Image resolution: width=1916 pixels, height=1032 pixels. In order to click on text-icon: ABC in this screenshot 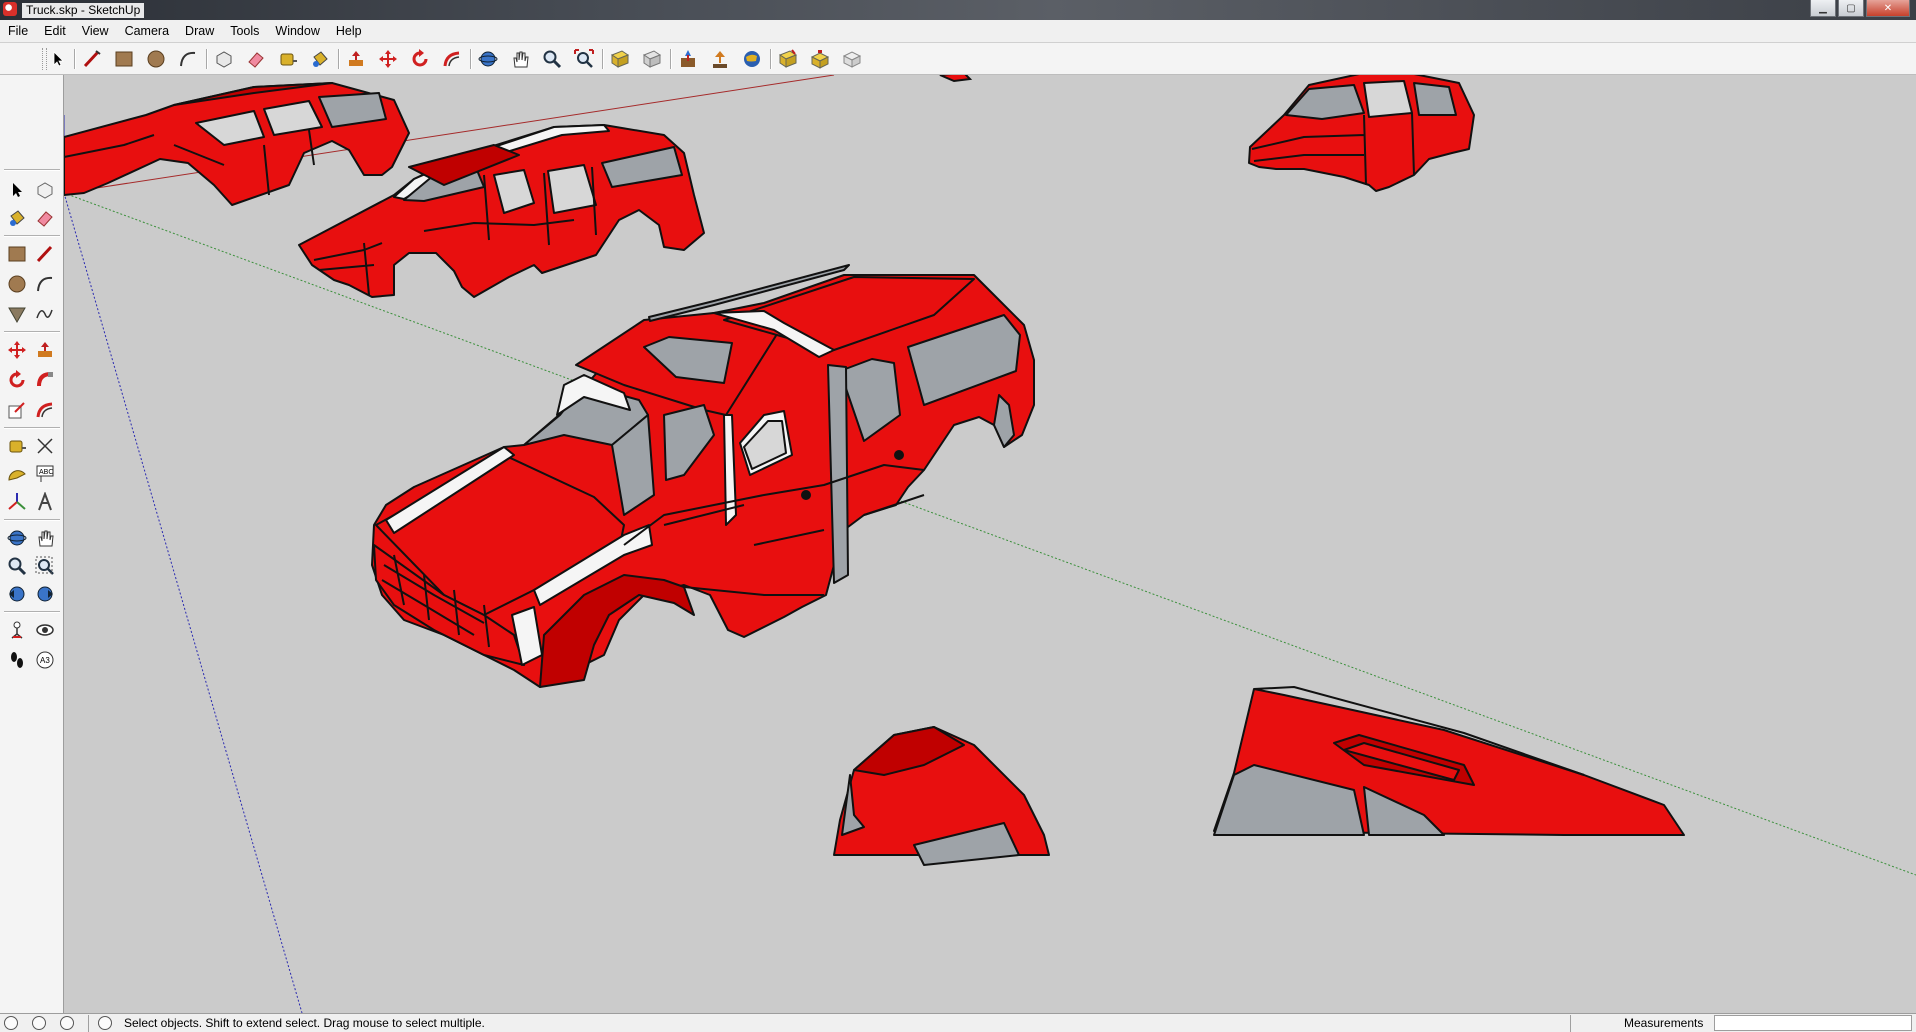, I will do `click(45, 474)`.